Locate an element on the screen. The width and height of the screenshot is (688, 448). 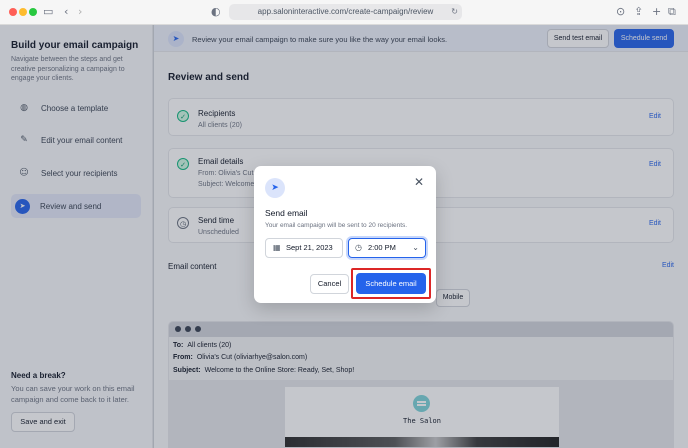
cancel-button: Cancel is located at coordinates (329, 284).